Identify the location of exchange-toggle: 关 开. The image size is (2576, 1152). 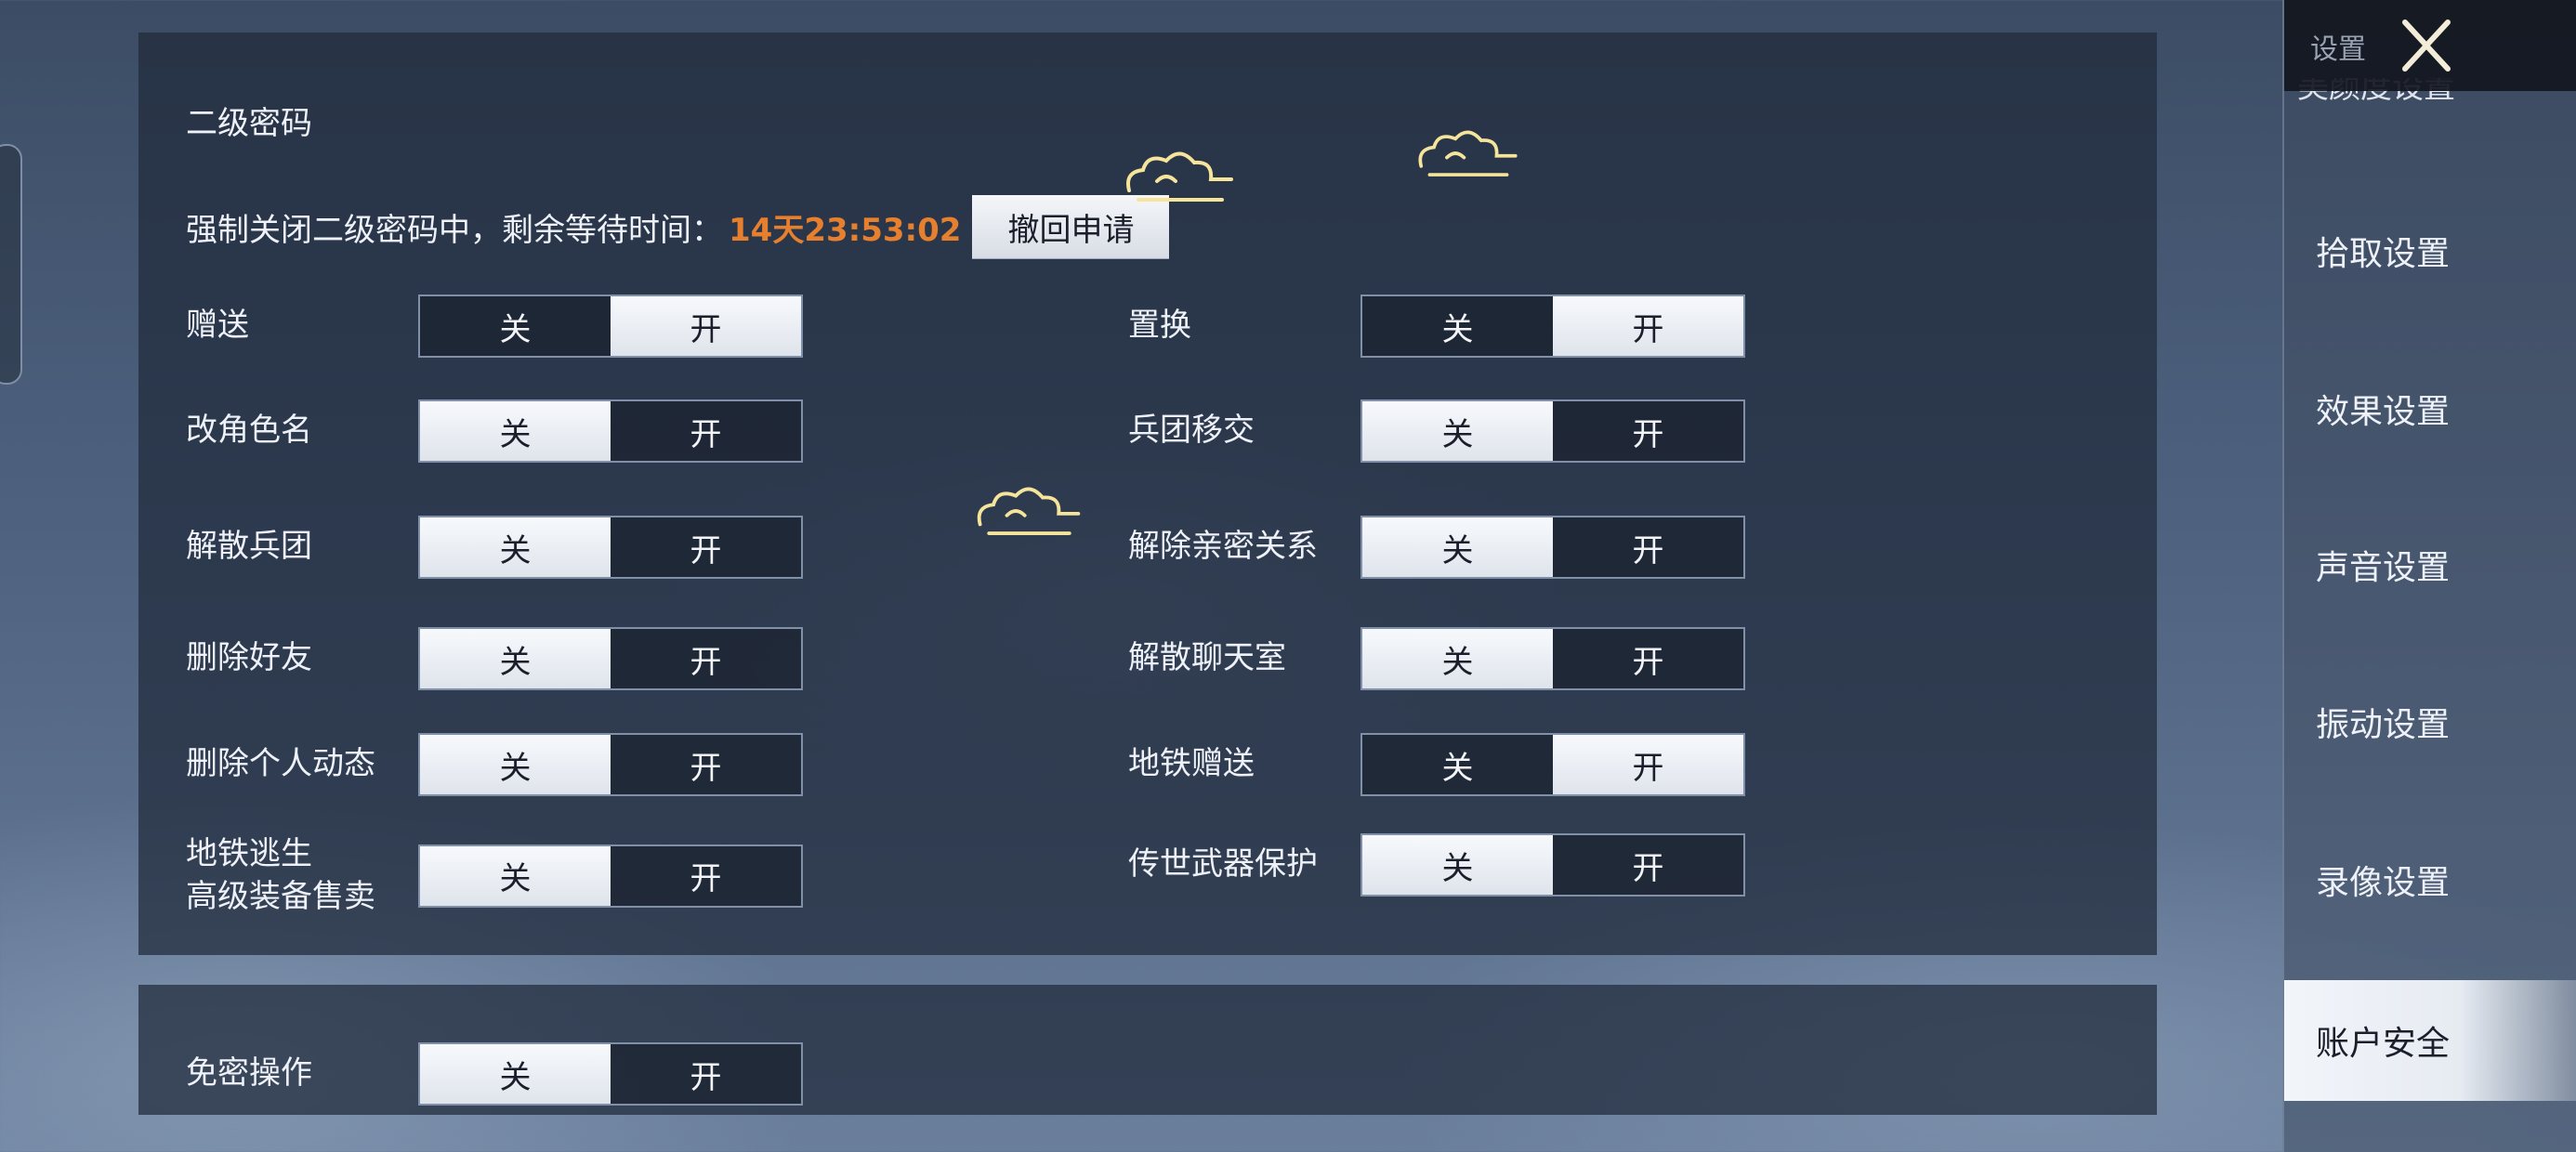
(1552, 326).